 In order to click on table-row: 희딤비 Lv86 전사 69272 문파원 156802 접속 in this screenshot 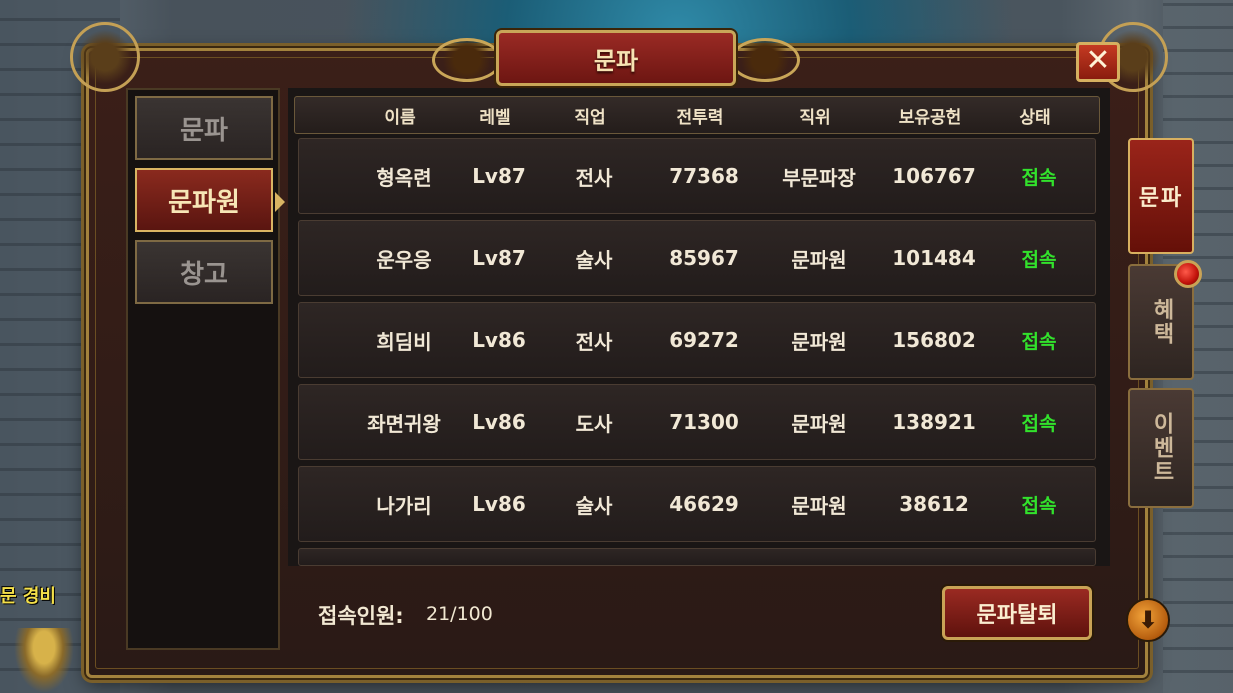, I will do `click(697, 340)`.